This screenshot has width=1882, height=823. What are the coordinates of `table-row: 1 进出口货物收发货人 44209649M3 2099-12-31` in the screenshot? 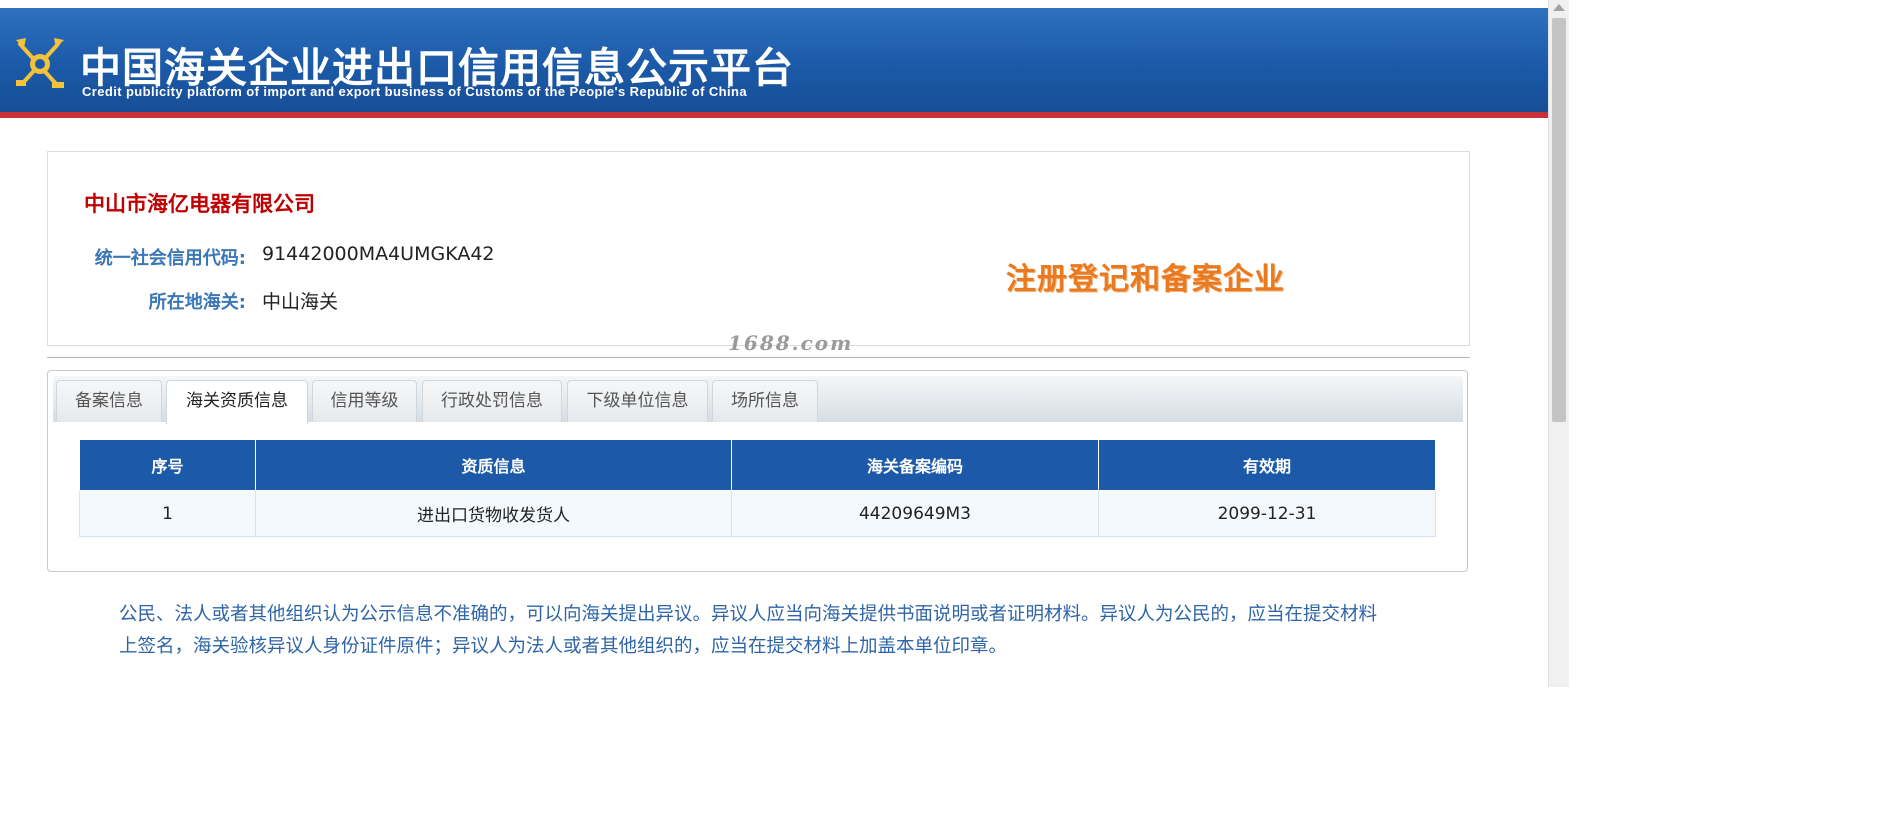 It's located at (757, 513).